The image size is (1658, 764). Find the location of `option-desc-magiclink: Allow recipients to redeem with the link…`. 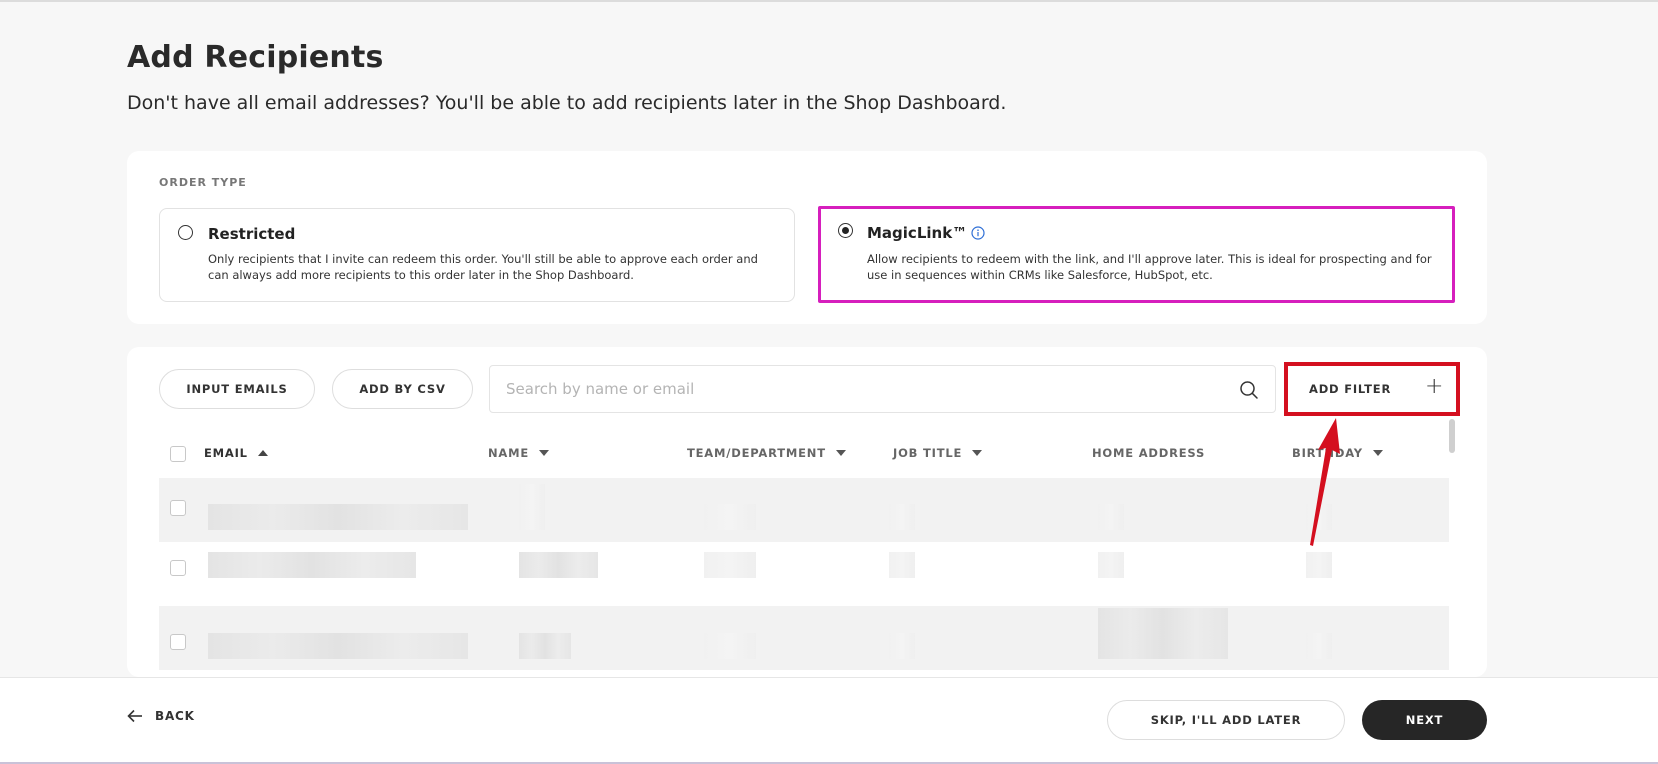

option-desc-magiclink: Allow recipients to redeem with the link… is located at coordinates (1149, 267).